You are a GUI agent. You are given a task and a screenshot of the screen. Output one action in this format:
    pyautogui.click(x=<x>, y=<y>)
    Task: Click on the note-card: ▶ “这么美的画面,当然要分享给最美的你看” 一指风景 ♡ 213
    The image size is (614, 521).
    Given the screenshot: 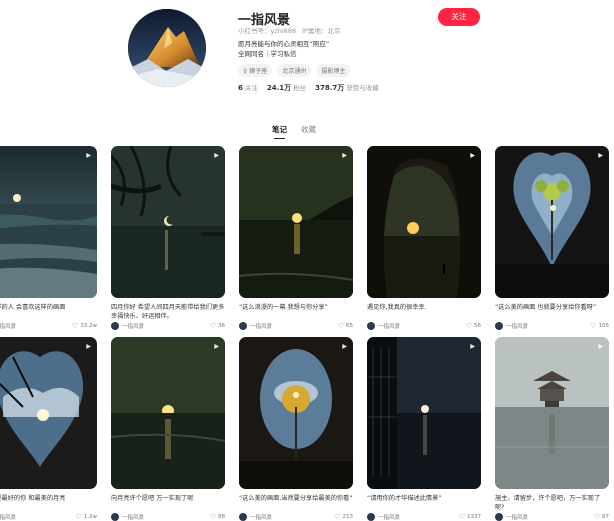 What is the action you would take?
    pyautogui.click(x=296, y=429)
    